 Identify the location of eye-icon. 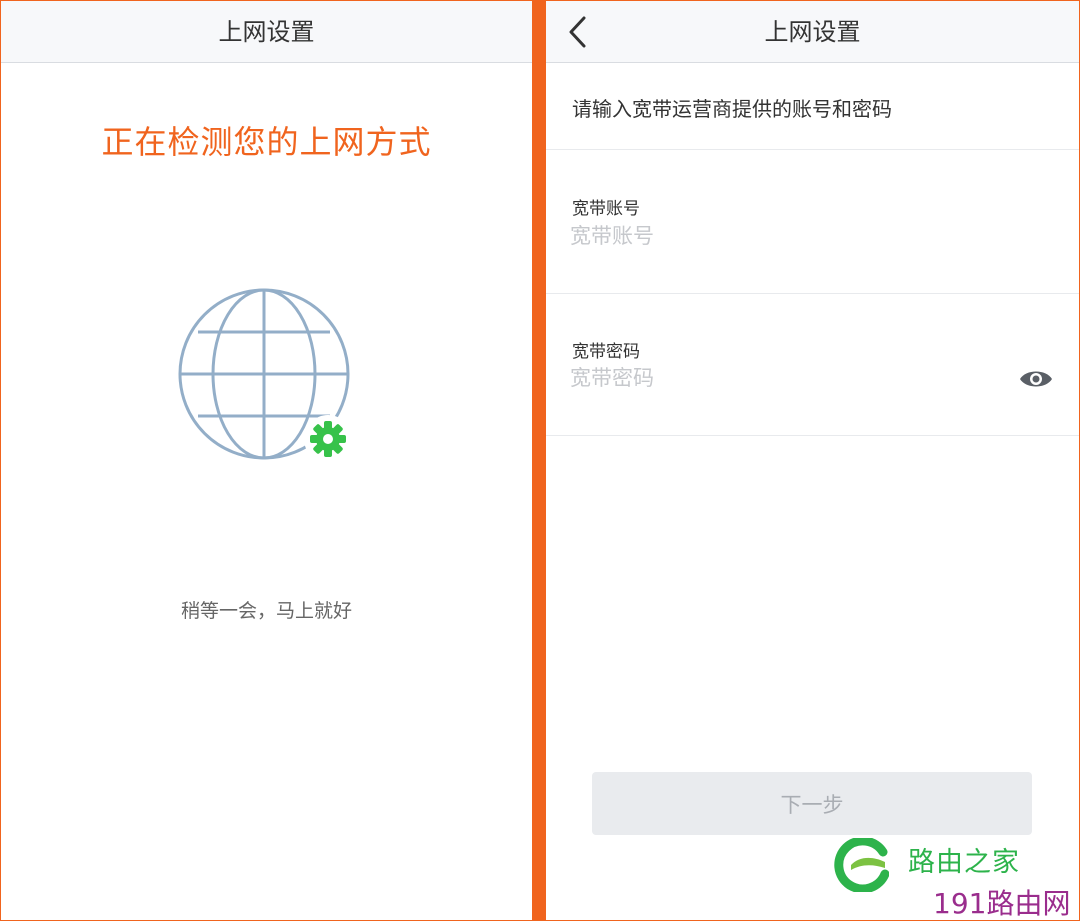
(1036, 379).